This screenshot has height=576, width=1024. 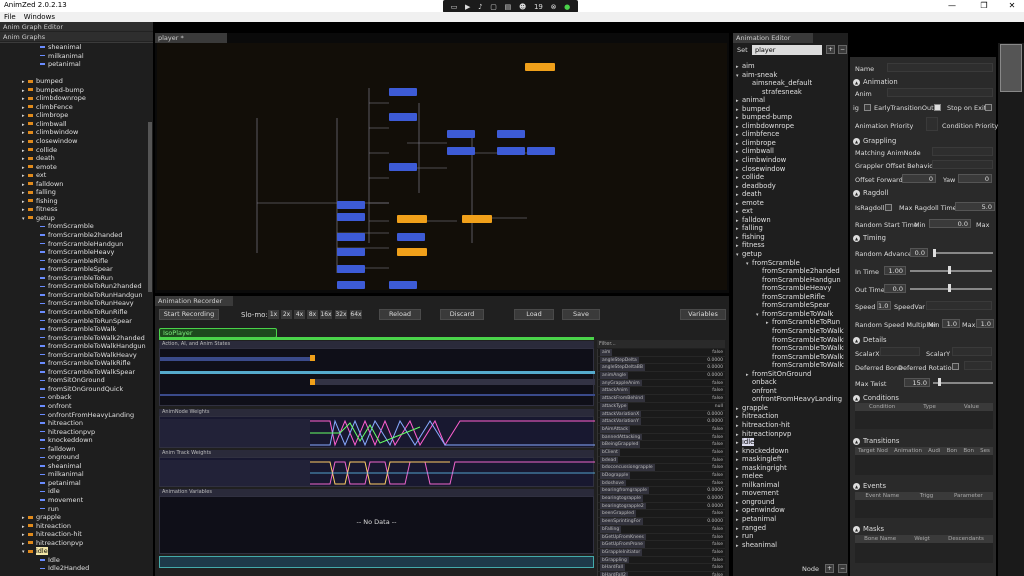 I want to click on variable-row: bGrappleInitiator false, so click(x=661, y=552).